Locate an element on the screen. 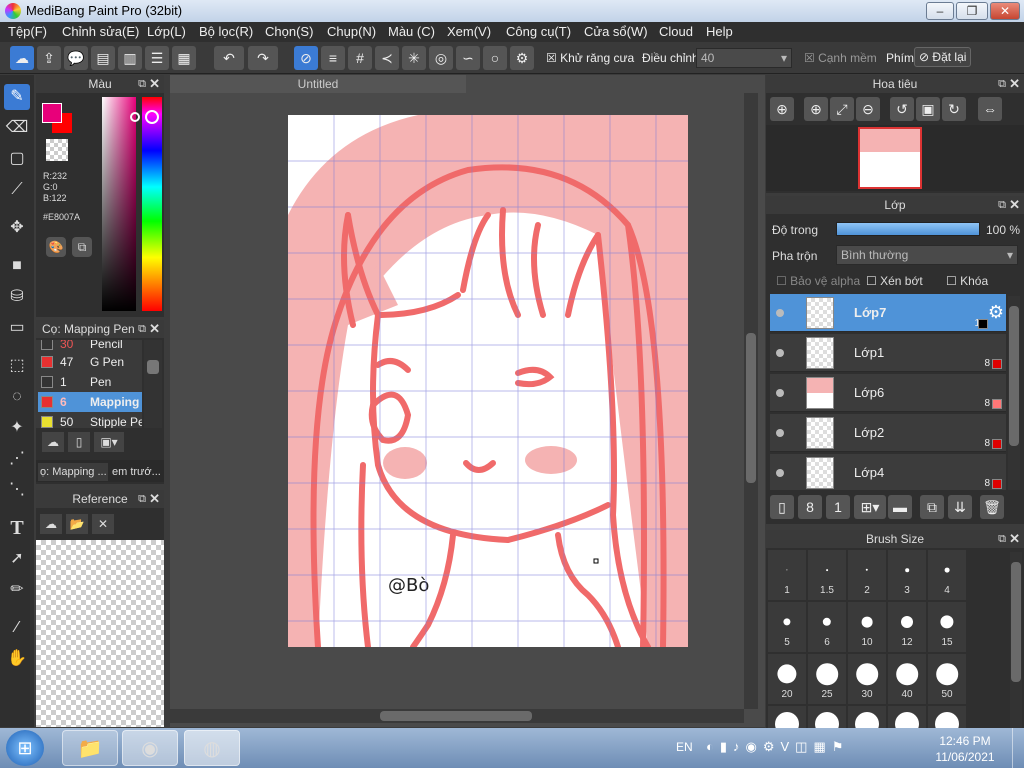 The image size is (1024, 768). brush-size-cell: 30 is located at coordinates (867, 679).